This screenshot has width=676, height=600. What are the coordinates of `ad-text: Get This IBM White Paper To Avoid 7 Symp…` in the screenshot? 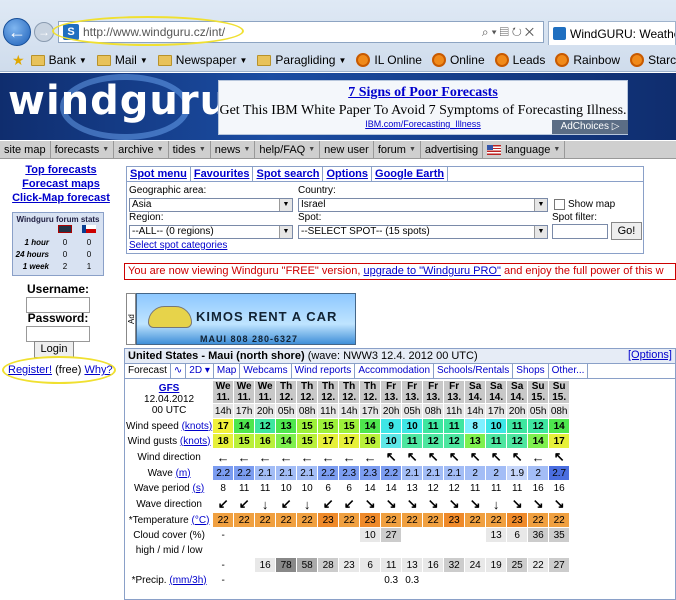 It's located at (423, 110).